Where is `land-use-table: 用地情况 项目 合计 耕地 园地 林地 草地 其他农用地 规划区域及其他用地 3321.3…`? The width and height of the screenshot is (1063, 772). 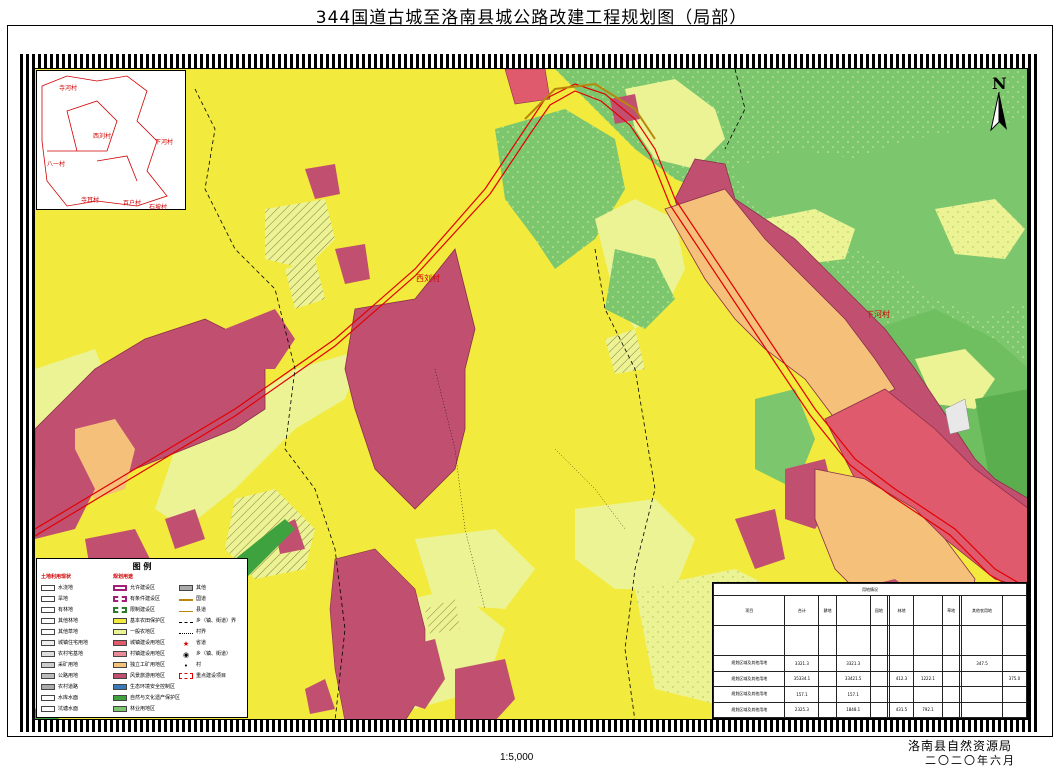 land-use-table: 用地情况 项目 合计 耕地 园地 林地 草地 其他农用地 规划区域及其他用地 3321.3… is located at coordinates (870, 650).